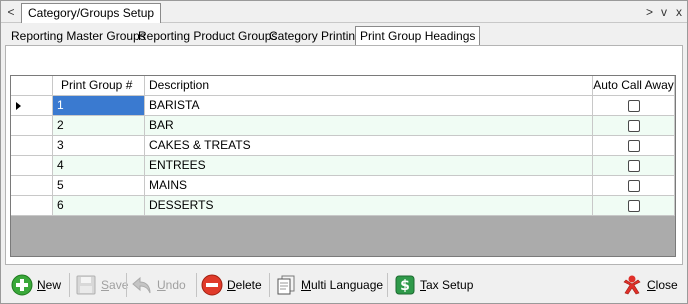 Image resolution: width=688 pixels, height=304 pixels. What do you see at coordinates (36, 285) in the screenshot?
I see `new-button: New` at bounding box center [36, 285].